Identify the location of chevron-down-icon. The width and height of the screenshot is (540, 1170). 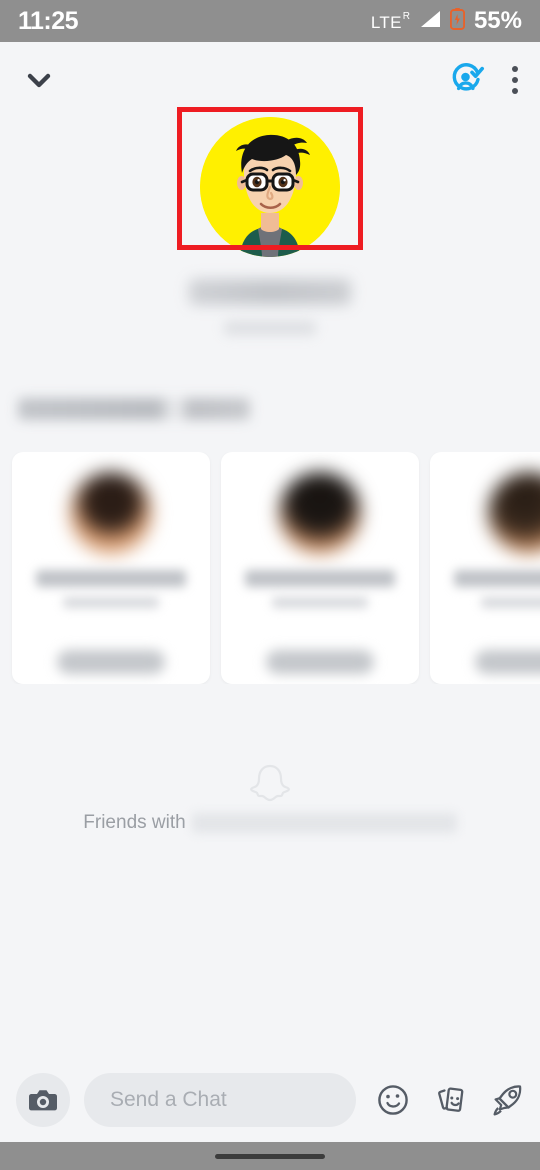
(39, 80).